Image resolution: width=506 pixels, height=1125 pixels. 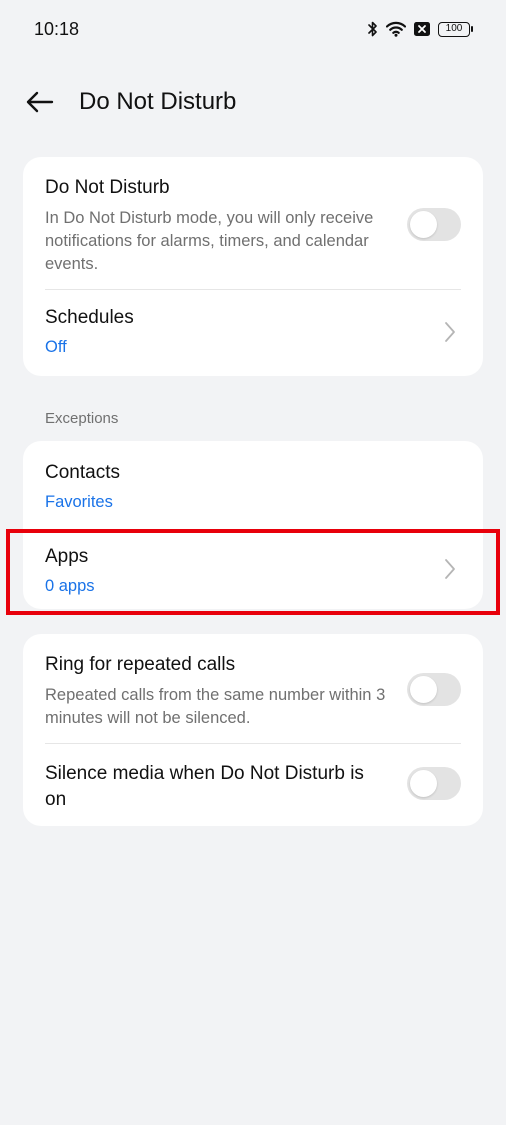 I want to click on status-icons: 100, so click(x=420, y=29).